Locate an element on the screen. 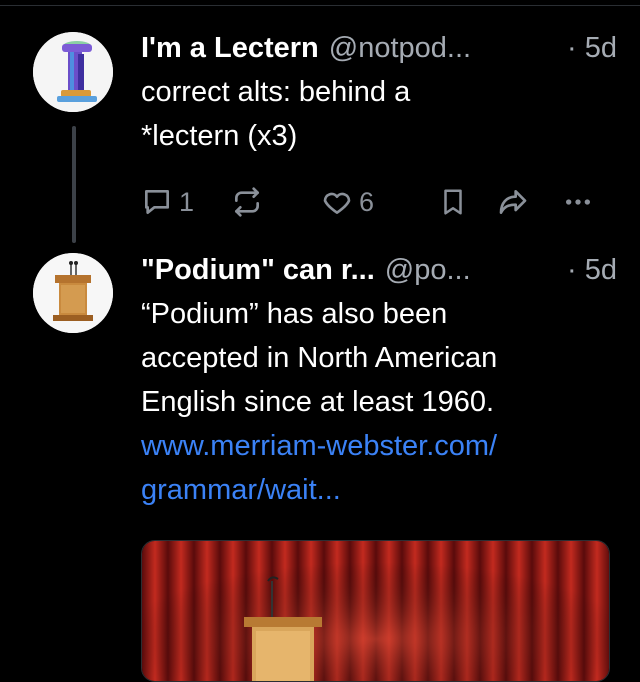 The image size is (640, 682). top-divider is located at coordinates (320, 3).